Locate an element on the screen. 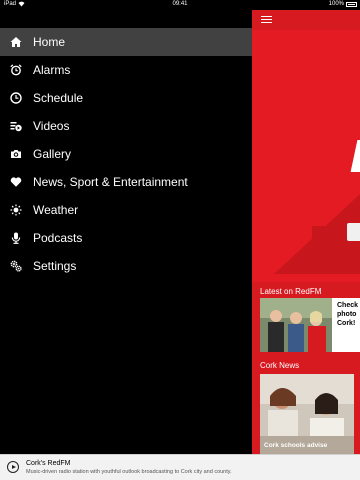 The width and height of the screenshot is (360, 480). menu-item-news-sport-entertainment: News, Sport & Entertainment is located at coordinates (126, 182).